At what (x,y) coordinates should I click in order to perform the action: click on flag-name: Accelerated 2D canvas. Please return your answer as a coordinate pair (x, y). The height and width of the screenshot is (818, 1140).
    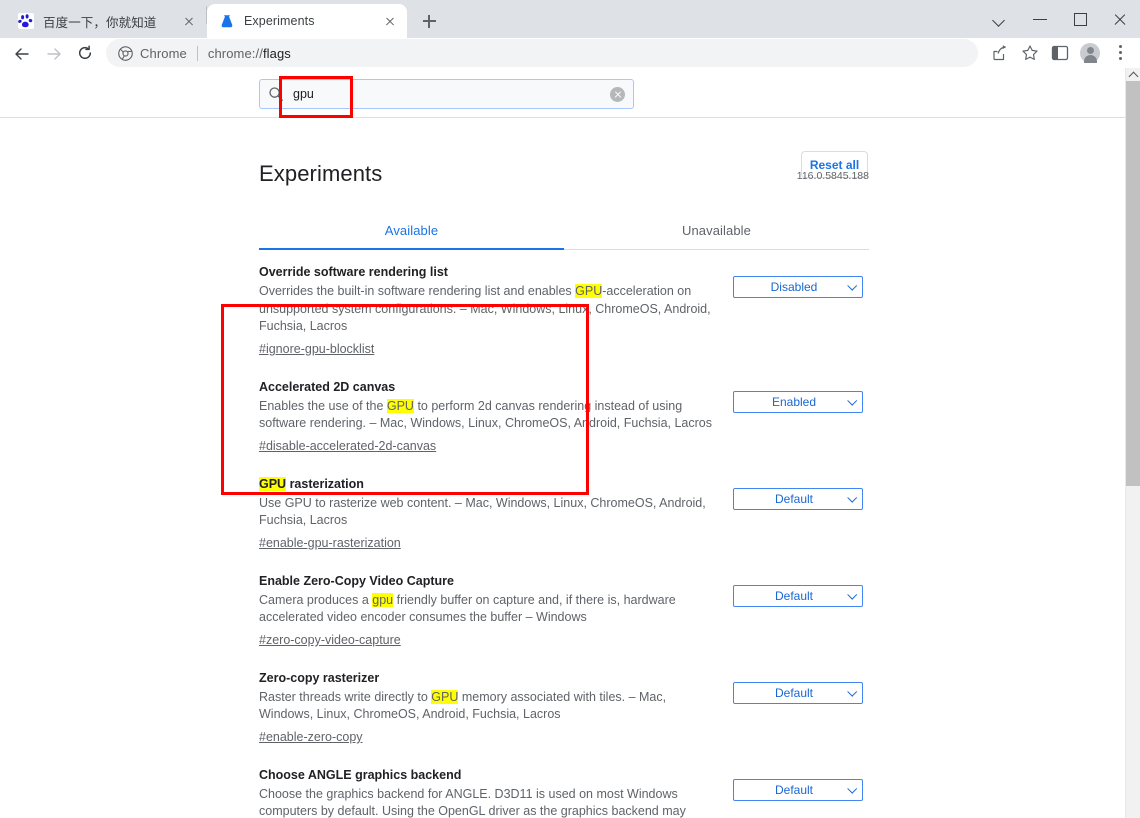
    Looking at the image, I should click on (327, 386).